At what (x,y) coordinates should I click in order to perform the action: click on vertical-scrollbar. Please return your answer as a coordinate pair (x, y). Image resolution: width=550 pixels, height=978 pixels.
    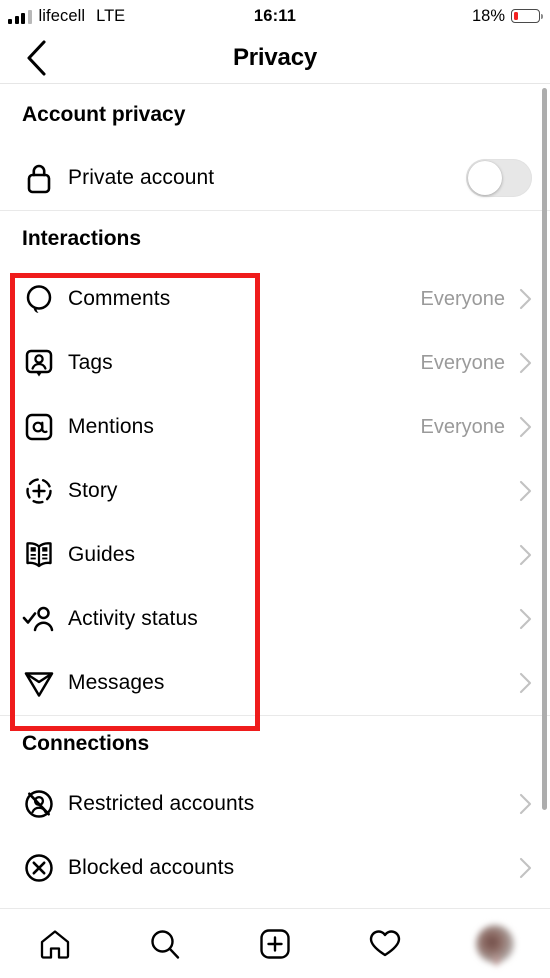
    Looking at the image, I should click on (544, 449).